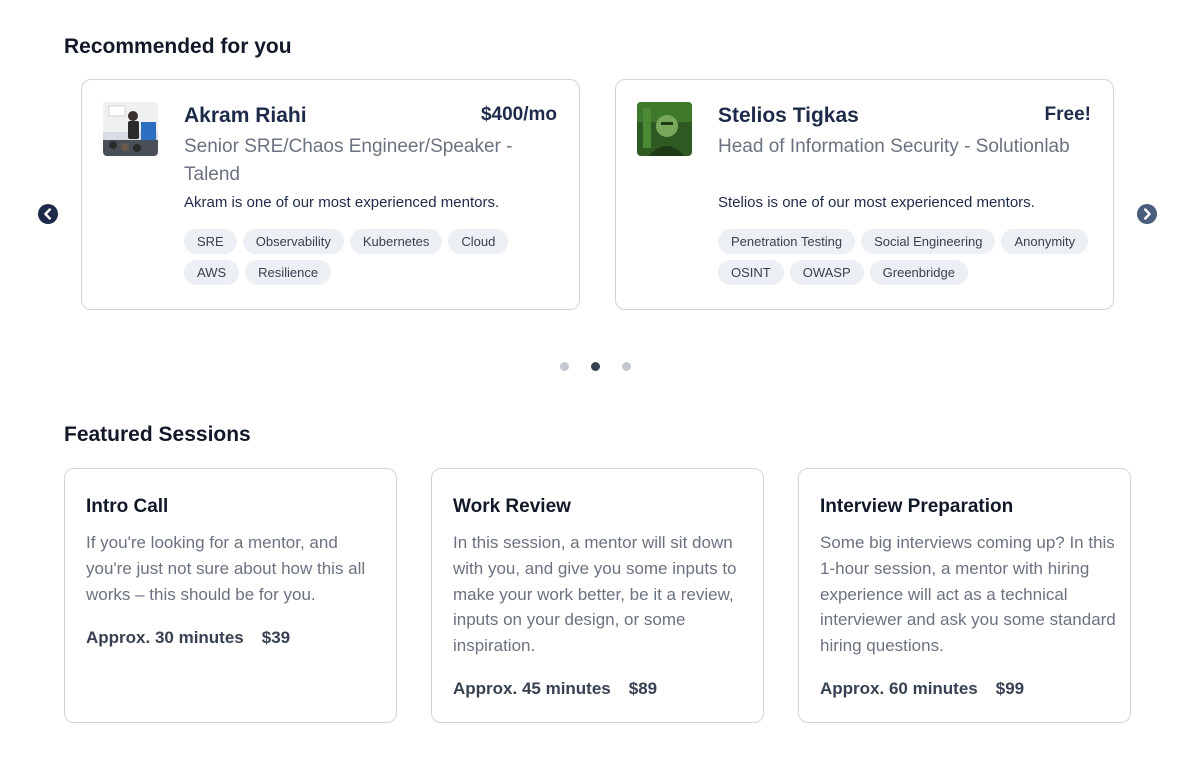 This screenshot has width=1200, height=764. I want to click on tag: Anonymity, so click(1045, 241).